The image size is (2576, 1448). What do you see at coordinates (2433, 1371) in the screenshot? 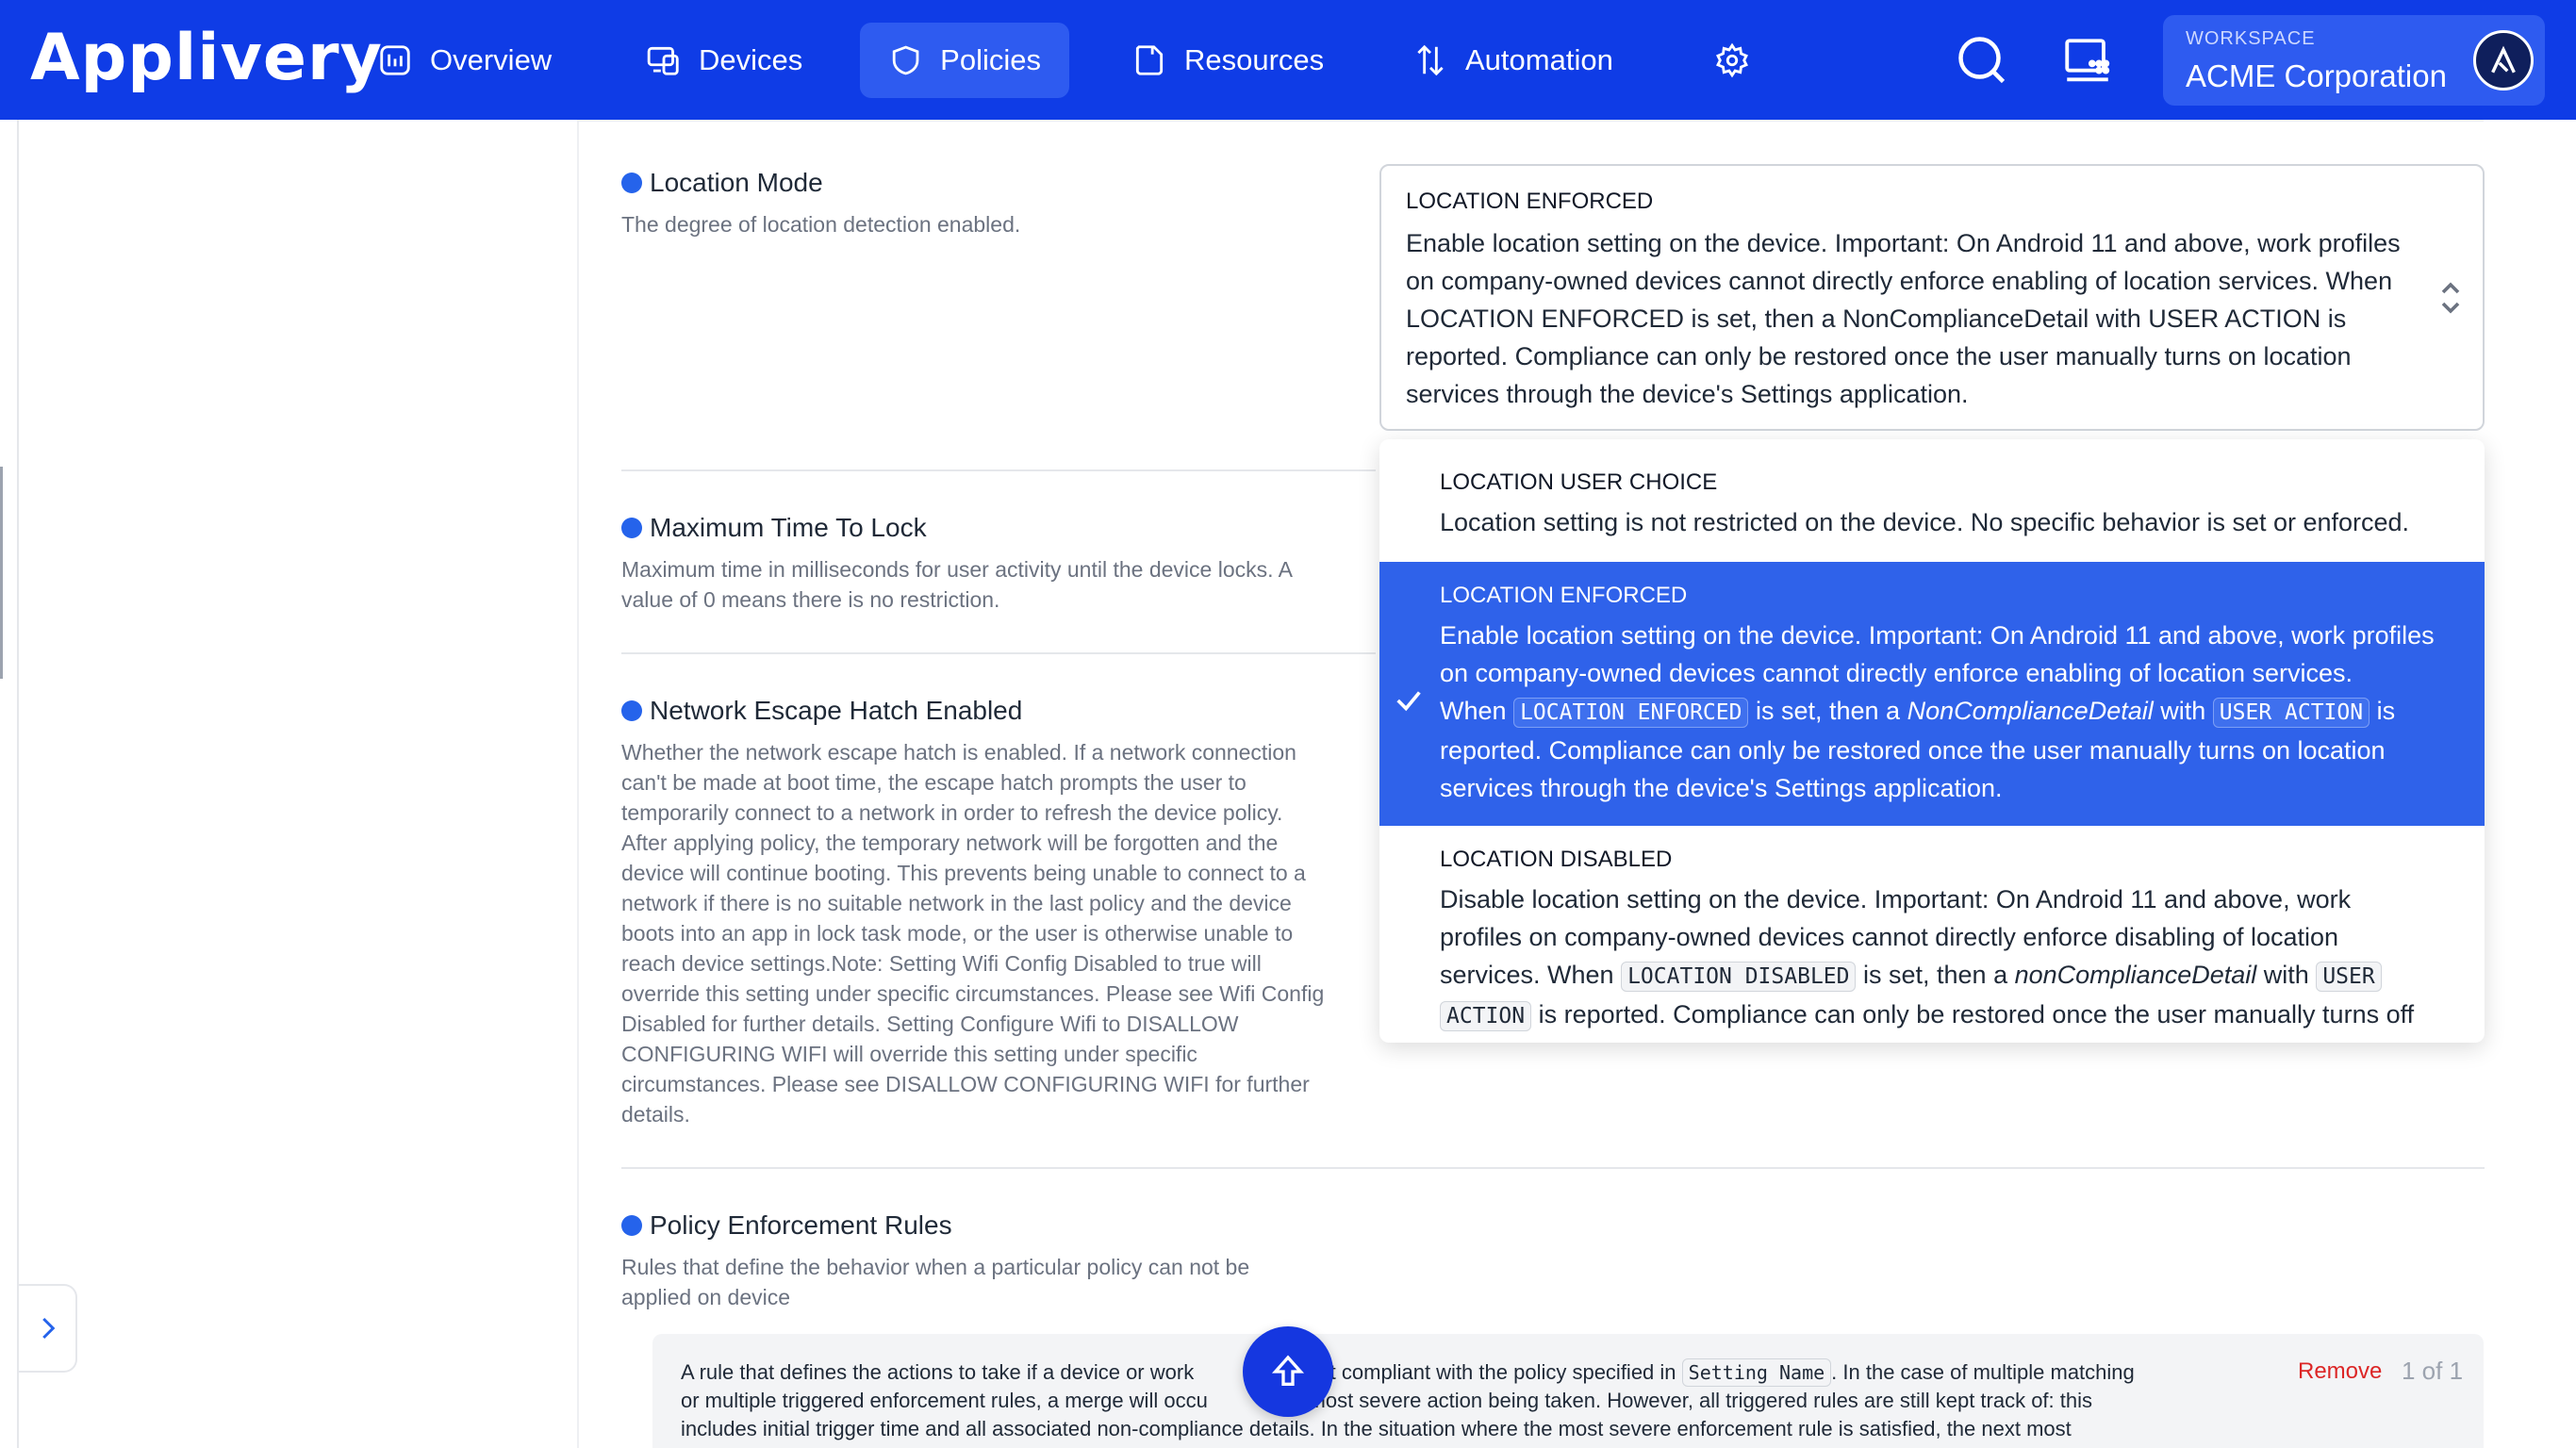
I see `rule-pager: 1 of 1` at bounding box center [2433, 1371].